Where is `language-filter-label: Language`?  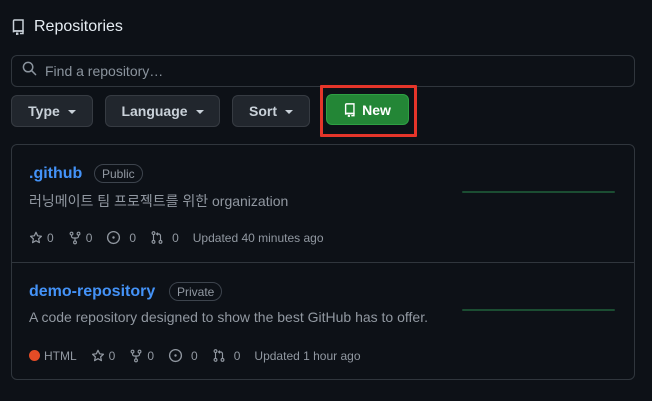
language-filter-label: Language is located at coordinates (154, 111).